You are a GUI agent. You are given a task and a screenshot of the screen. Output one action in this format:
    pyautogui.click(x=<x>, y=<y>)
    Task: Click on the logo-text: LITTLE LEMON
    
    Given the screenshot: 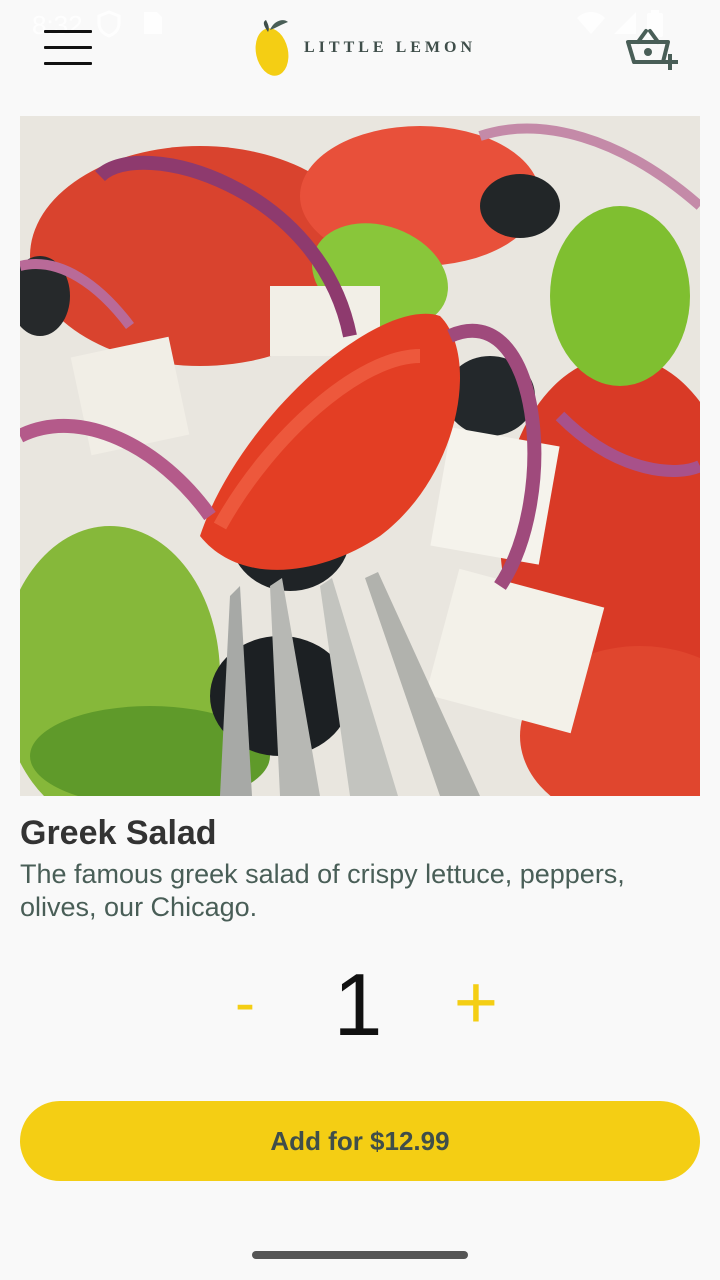 What is the action you would take?
    pyautogui.click(x=390, y=47)
    